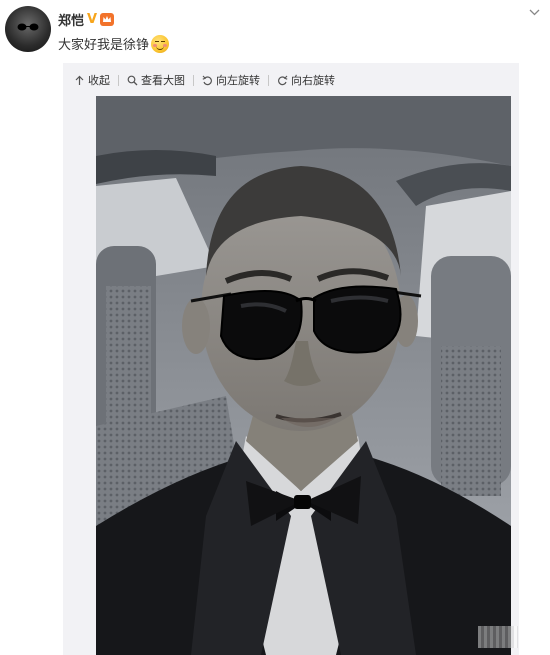 The width and height of the screenshot is (550, 655). I want to click on avatar, so click(28, 29).